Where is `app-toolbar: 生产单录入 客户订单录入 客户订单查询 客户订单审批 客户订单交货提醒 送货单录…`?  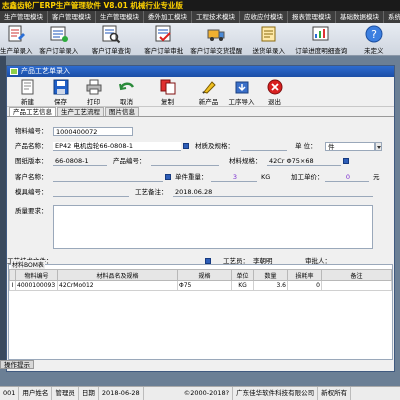
app-toolbar: 生产单录入 客户订单录入 客户订单查询 客户订单审批 客户订单交货提醒 送货单录… is located at coordinates (200, 39).